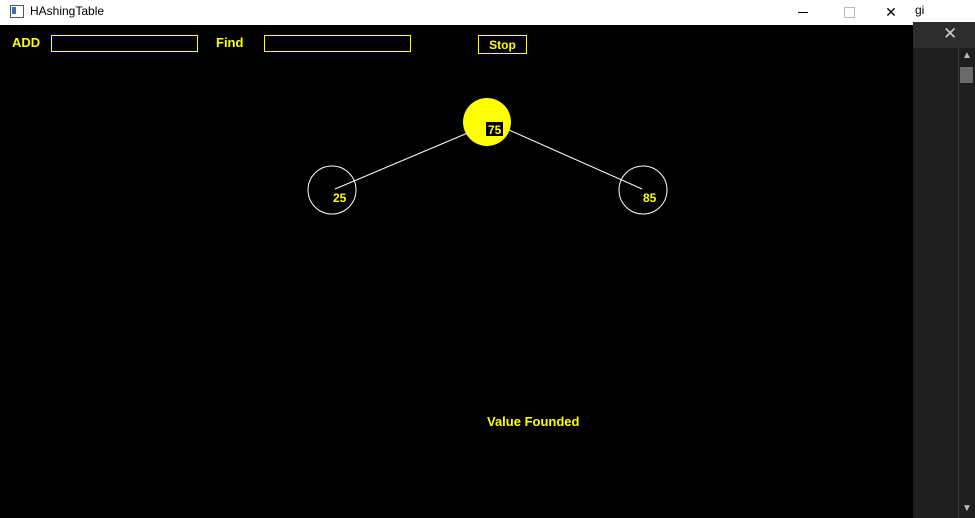  What do you see at coordinates (495, 130) in the screenshot?
I see `node-value: 75` at bounding box center [495, 130].